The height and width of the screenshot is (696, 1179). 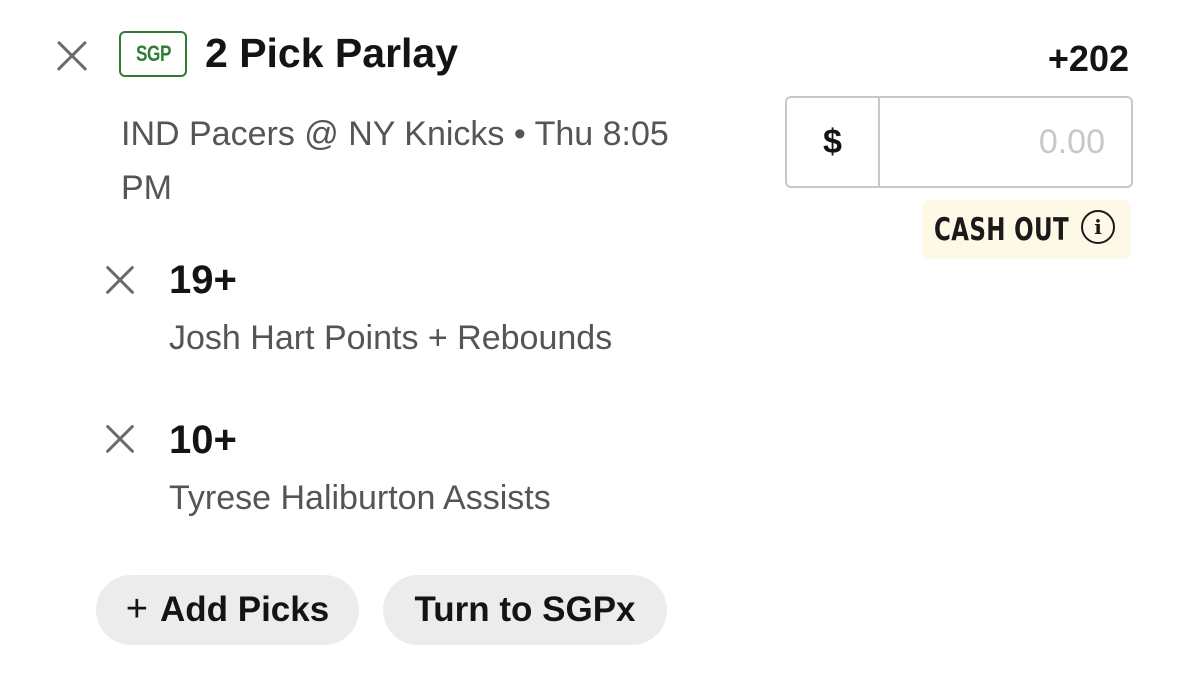 What do you see at coordinates (833, 142) in the screenshot?
I see `currency-symbol: $` at bounding box center [833, 142].